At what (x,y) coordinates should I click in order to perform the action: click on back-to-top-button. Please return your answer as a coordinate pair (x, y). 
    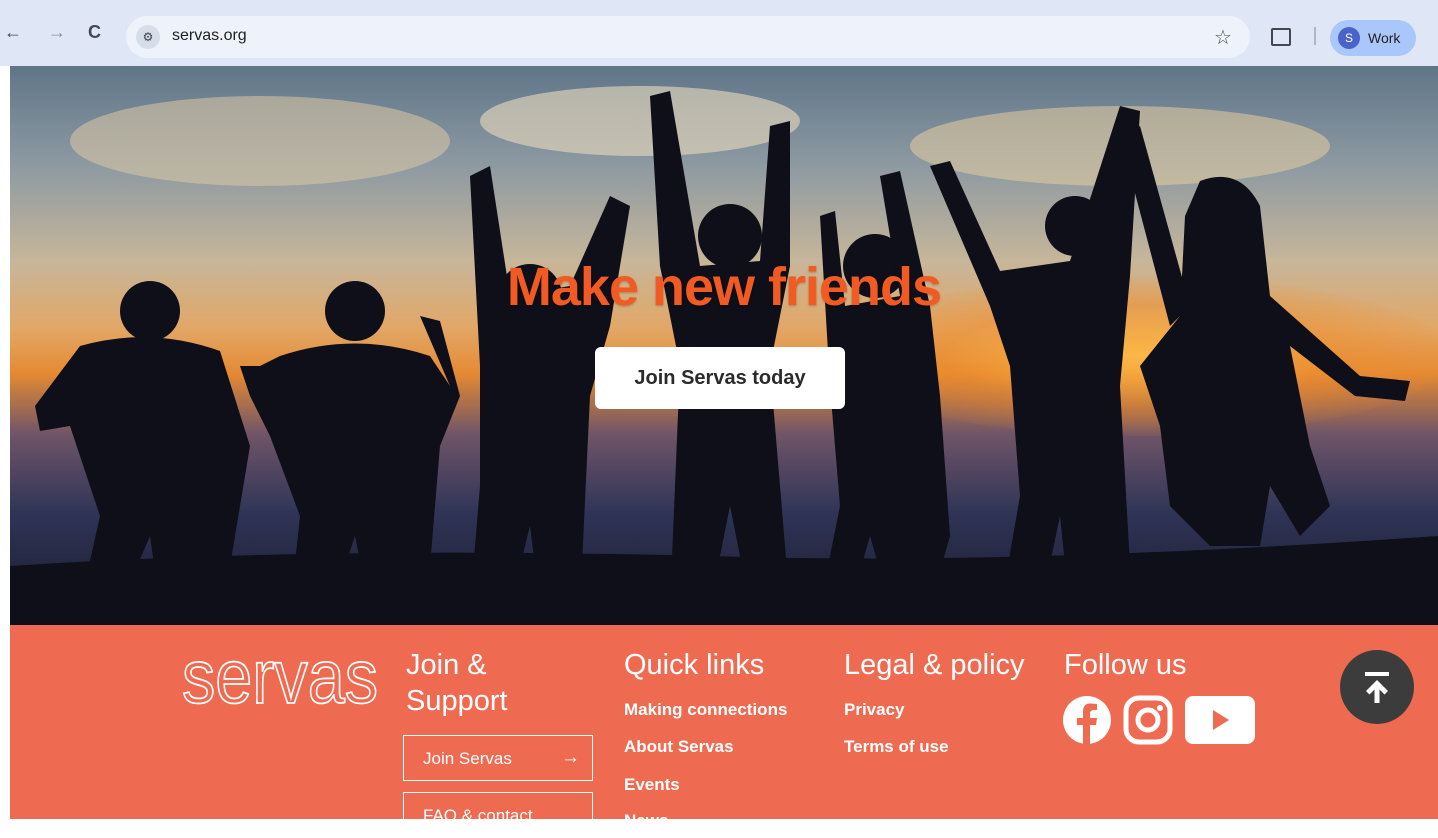
    Looking at the image, I should click on (1377, 687).